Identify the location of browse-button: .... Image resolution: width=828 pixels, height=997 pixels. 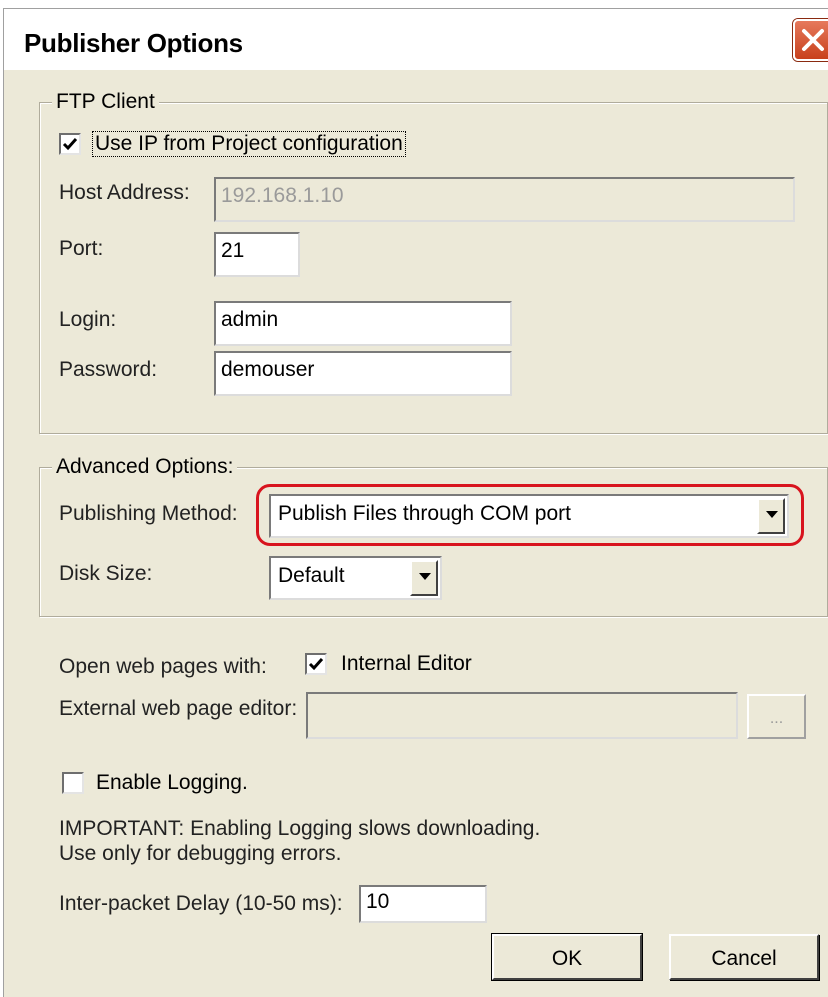
(776, 716).